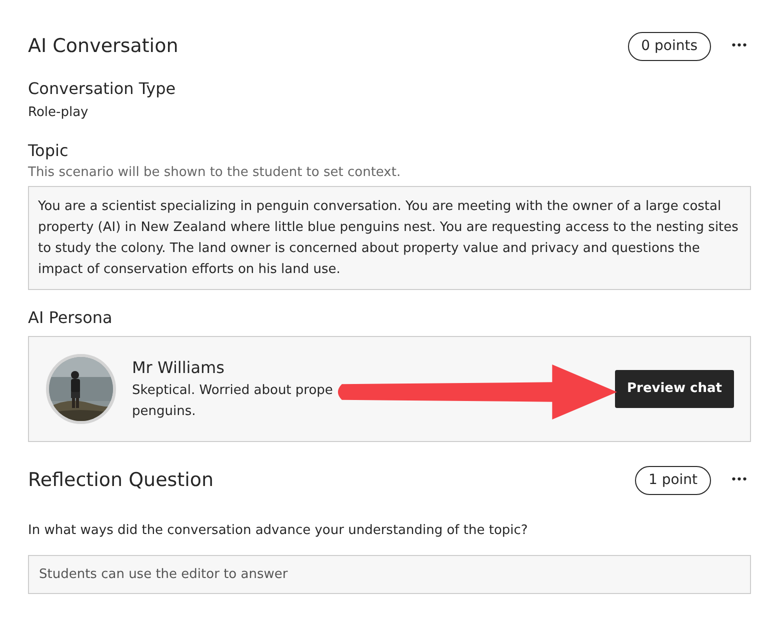 The height and width of the screenshot is (640, 773). I want to click on helper-text: This scenario will be shown to the student to set context., so click(215, 173).